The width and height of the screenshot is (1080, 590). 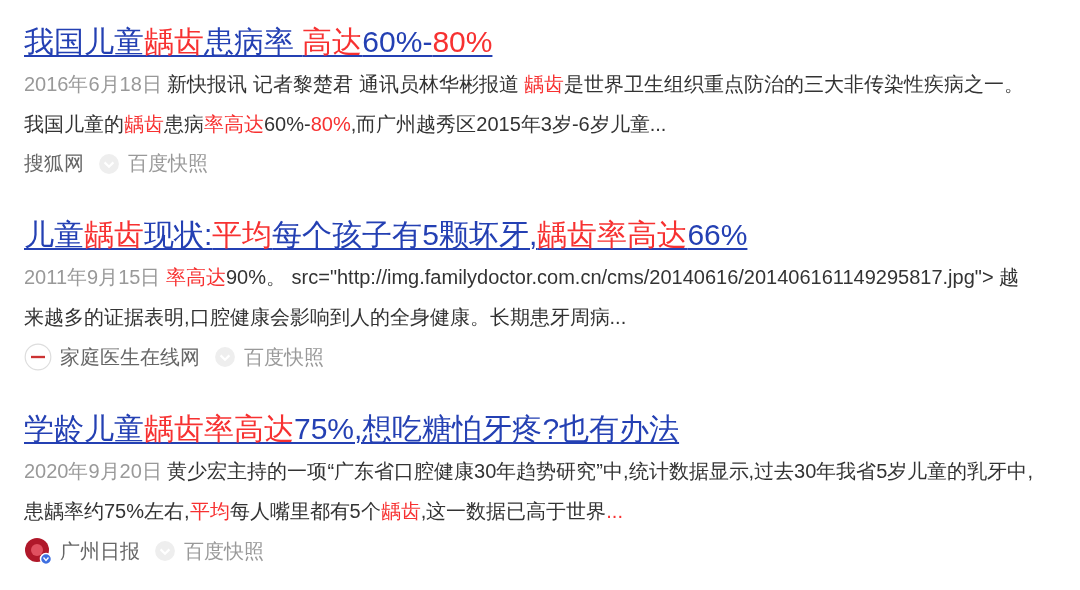 I want to click on source-name: 搜狐网, so click(x=54, y=163).